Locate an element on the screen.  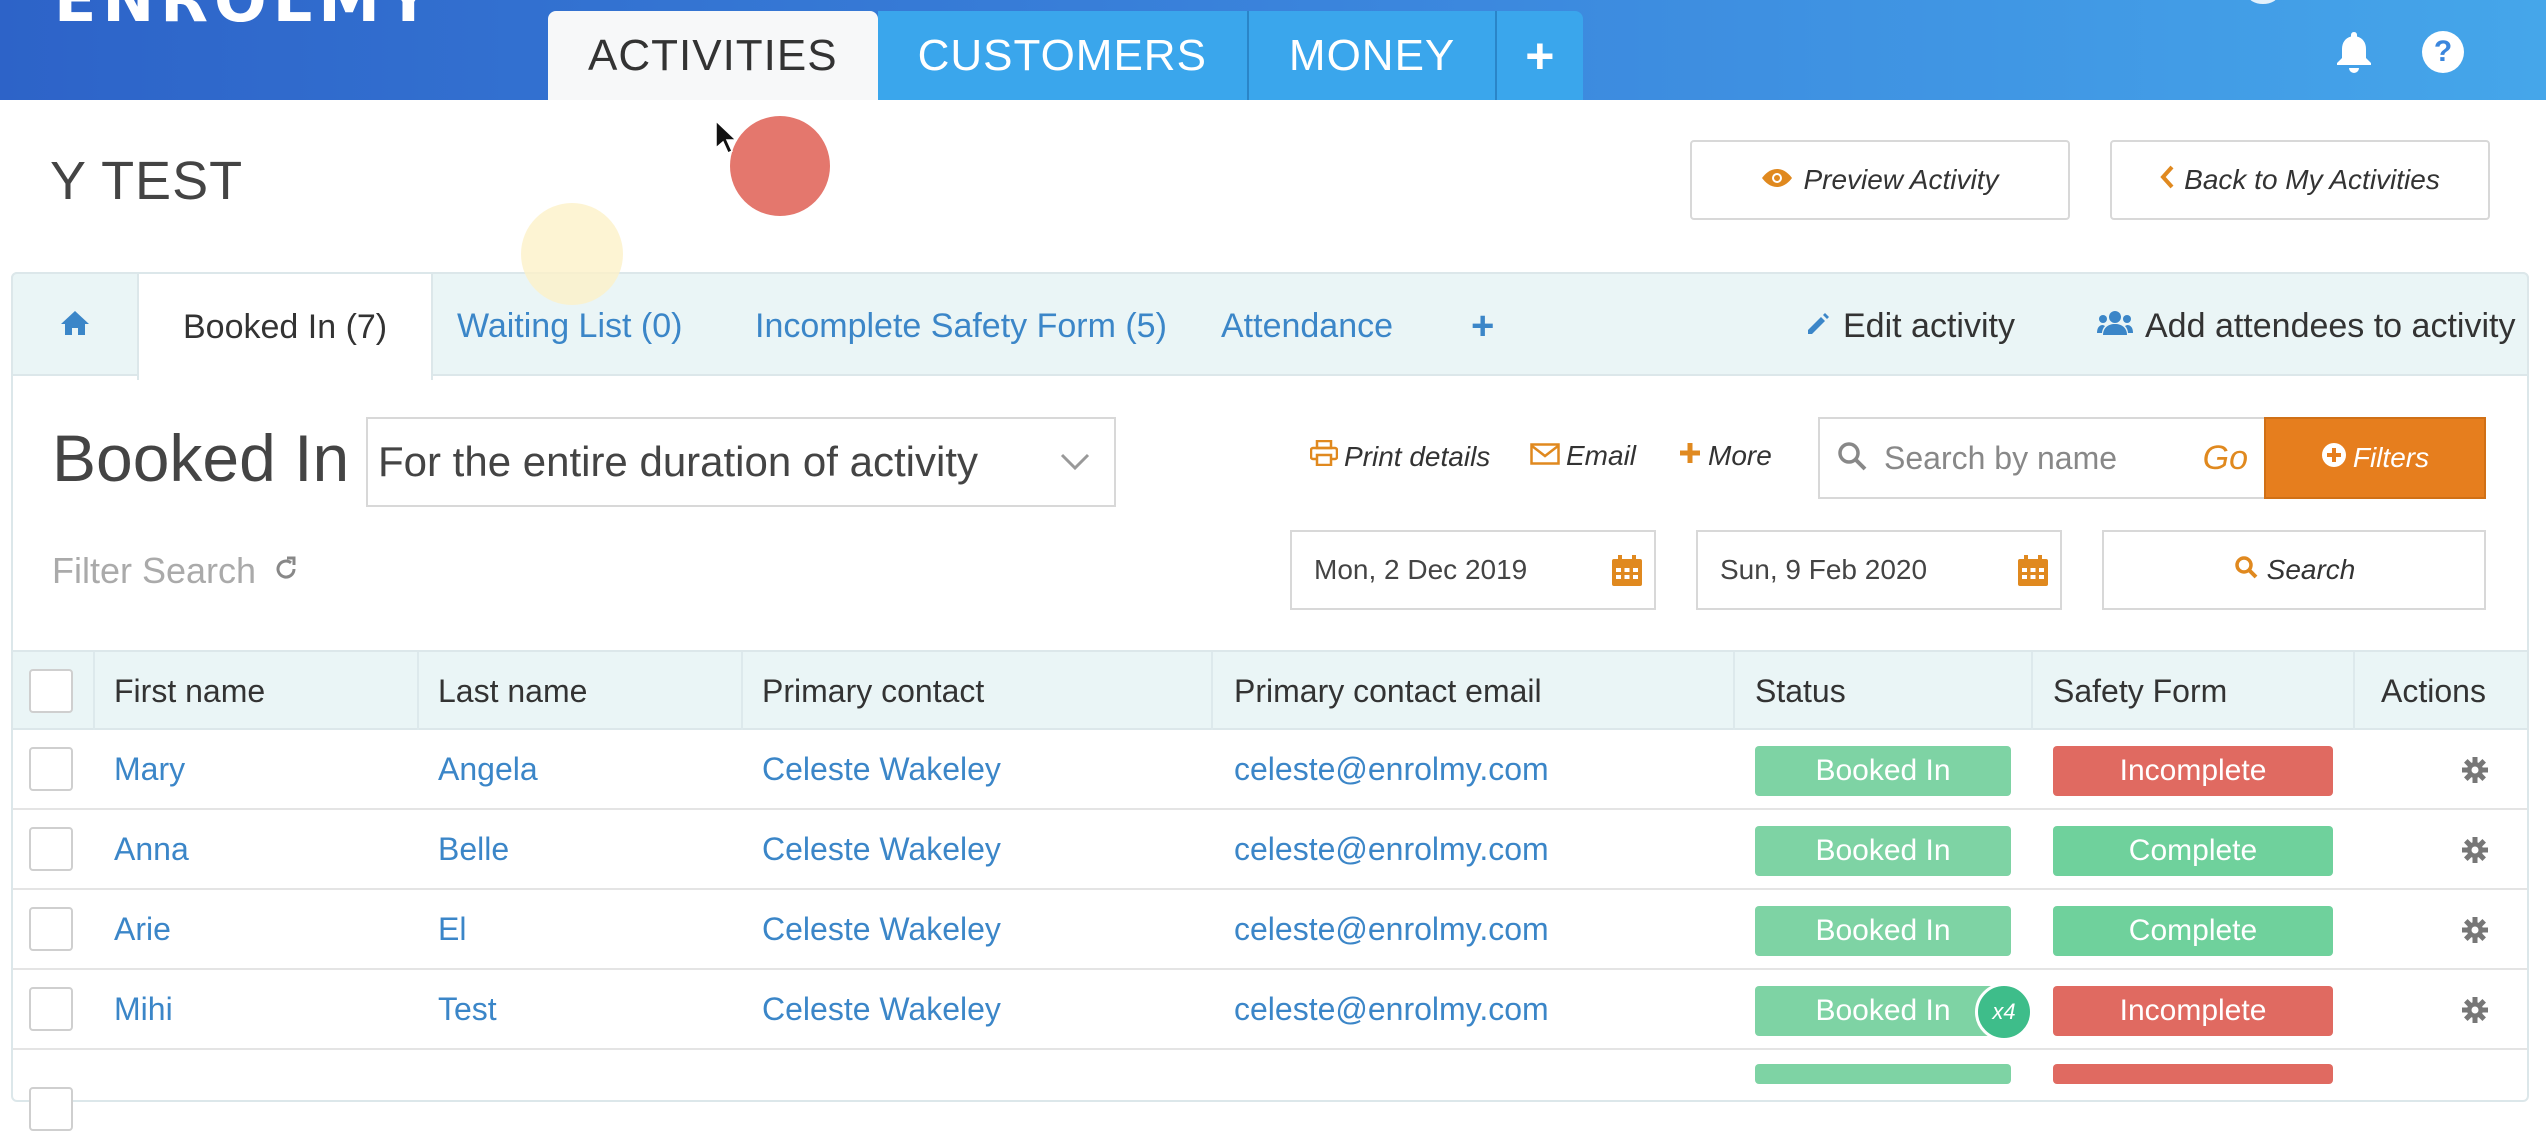
nav-tab-customers: CUSTOMERS is located at coordinates (1063, 55).